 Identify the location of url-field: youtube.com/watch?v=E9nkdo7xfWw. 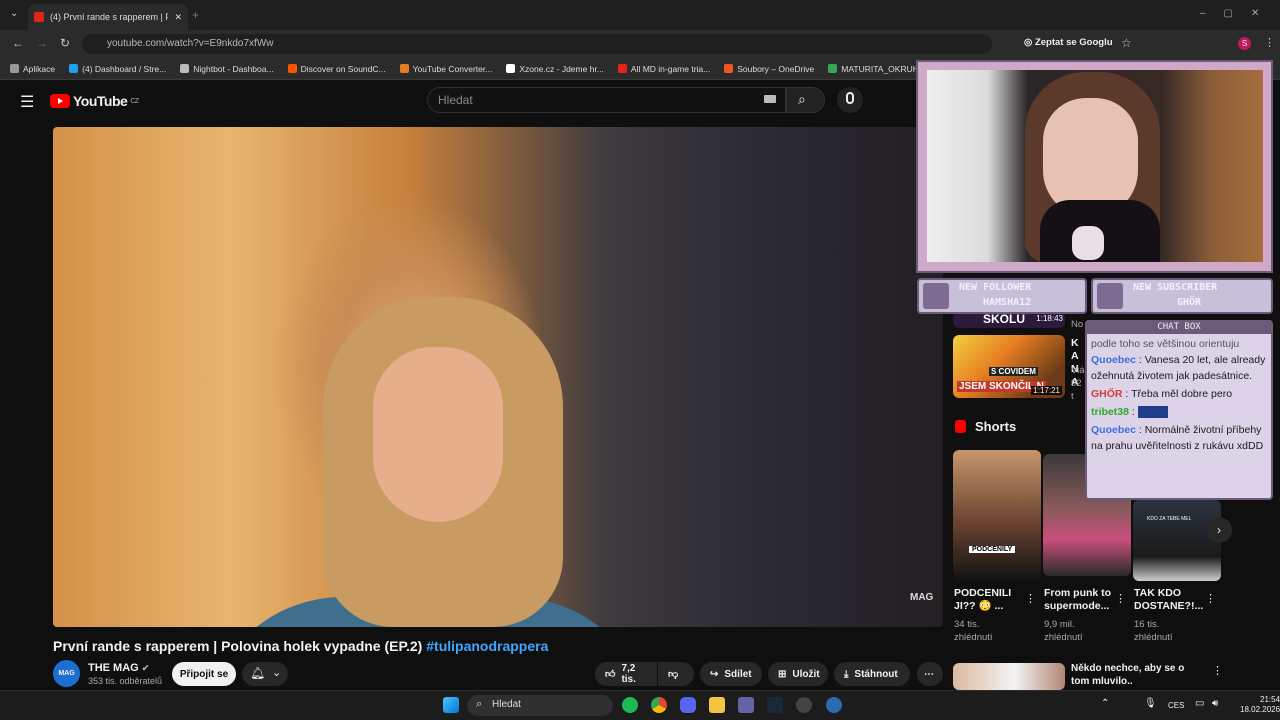
(537, 44).